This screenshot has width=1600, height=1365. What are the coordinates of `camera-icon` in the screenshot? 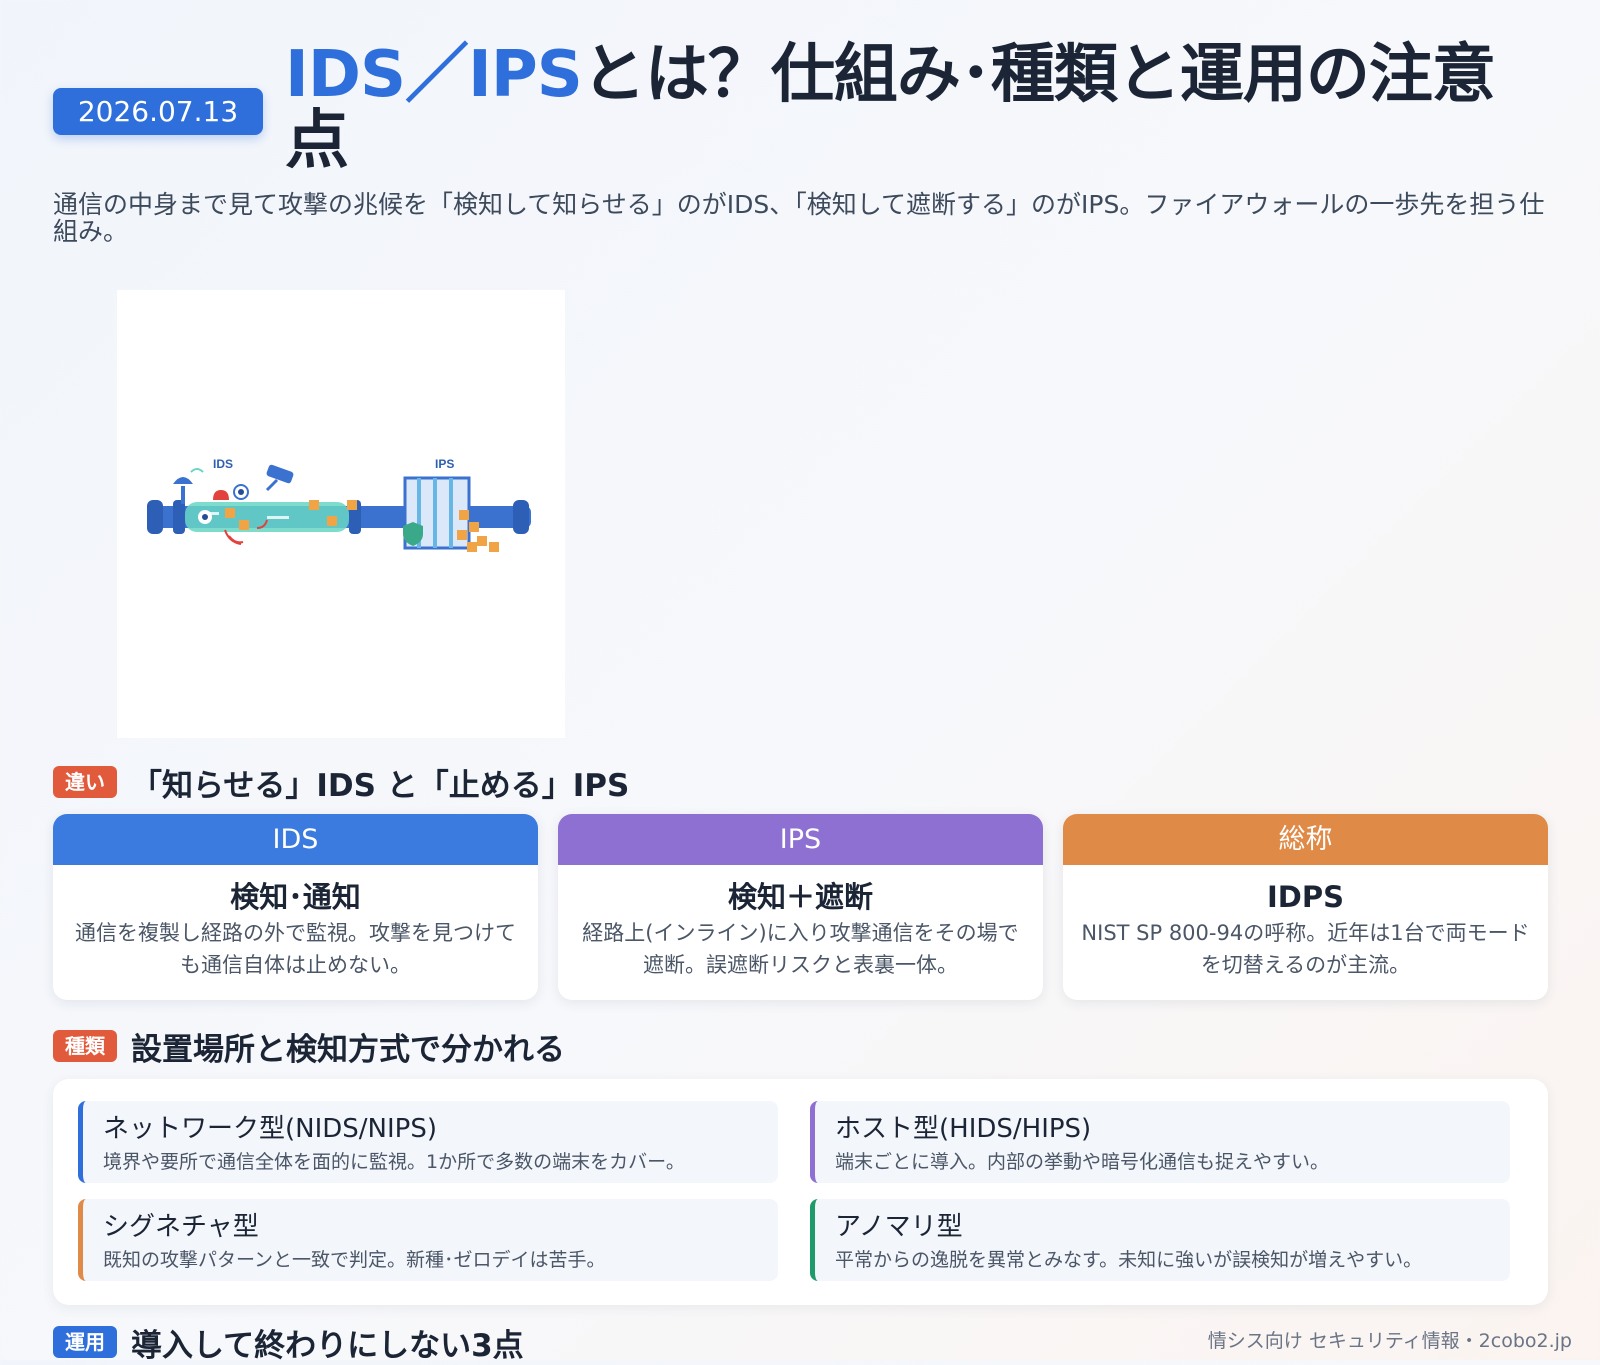 It's located at (280, 474).